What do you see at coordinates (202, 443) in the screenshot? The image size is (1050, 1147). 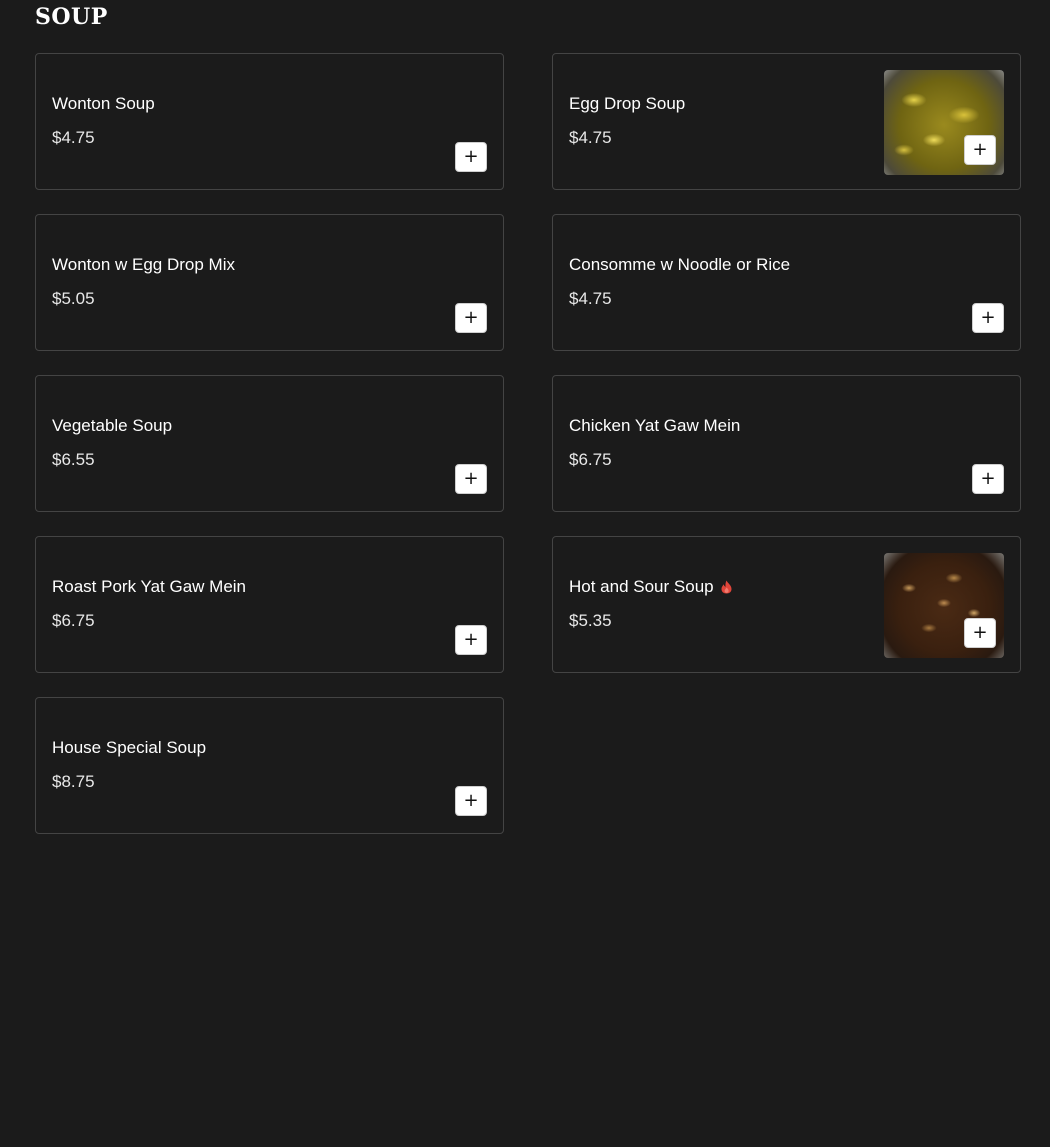 I see `menu-item-info: Vegetable Soup $6.55` at bounding box center [202, 443].